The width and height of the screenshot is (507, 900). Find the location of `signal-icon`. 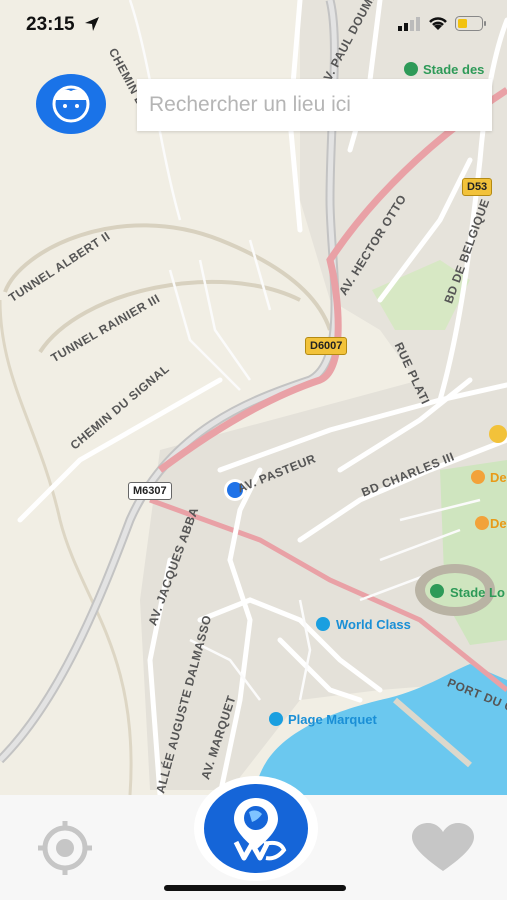

signal-icon is located at coordinates (409, 24).